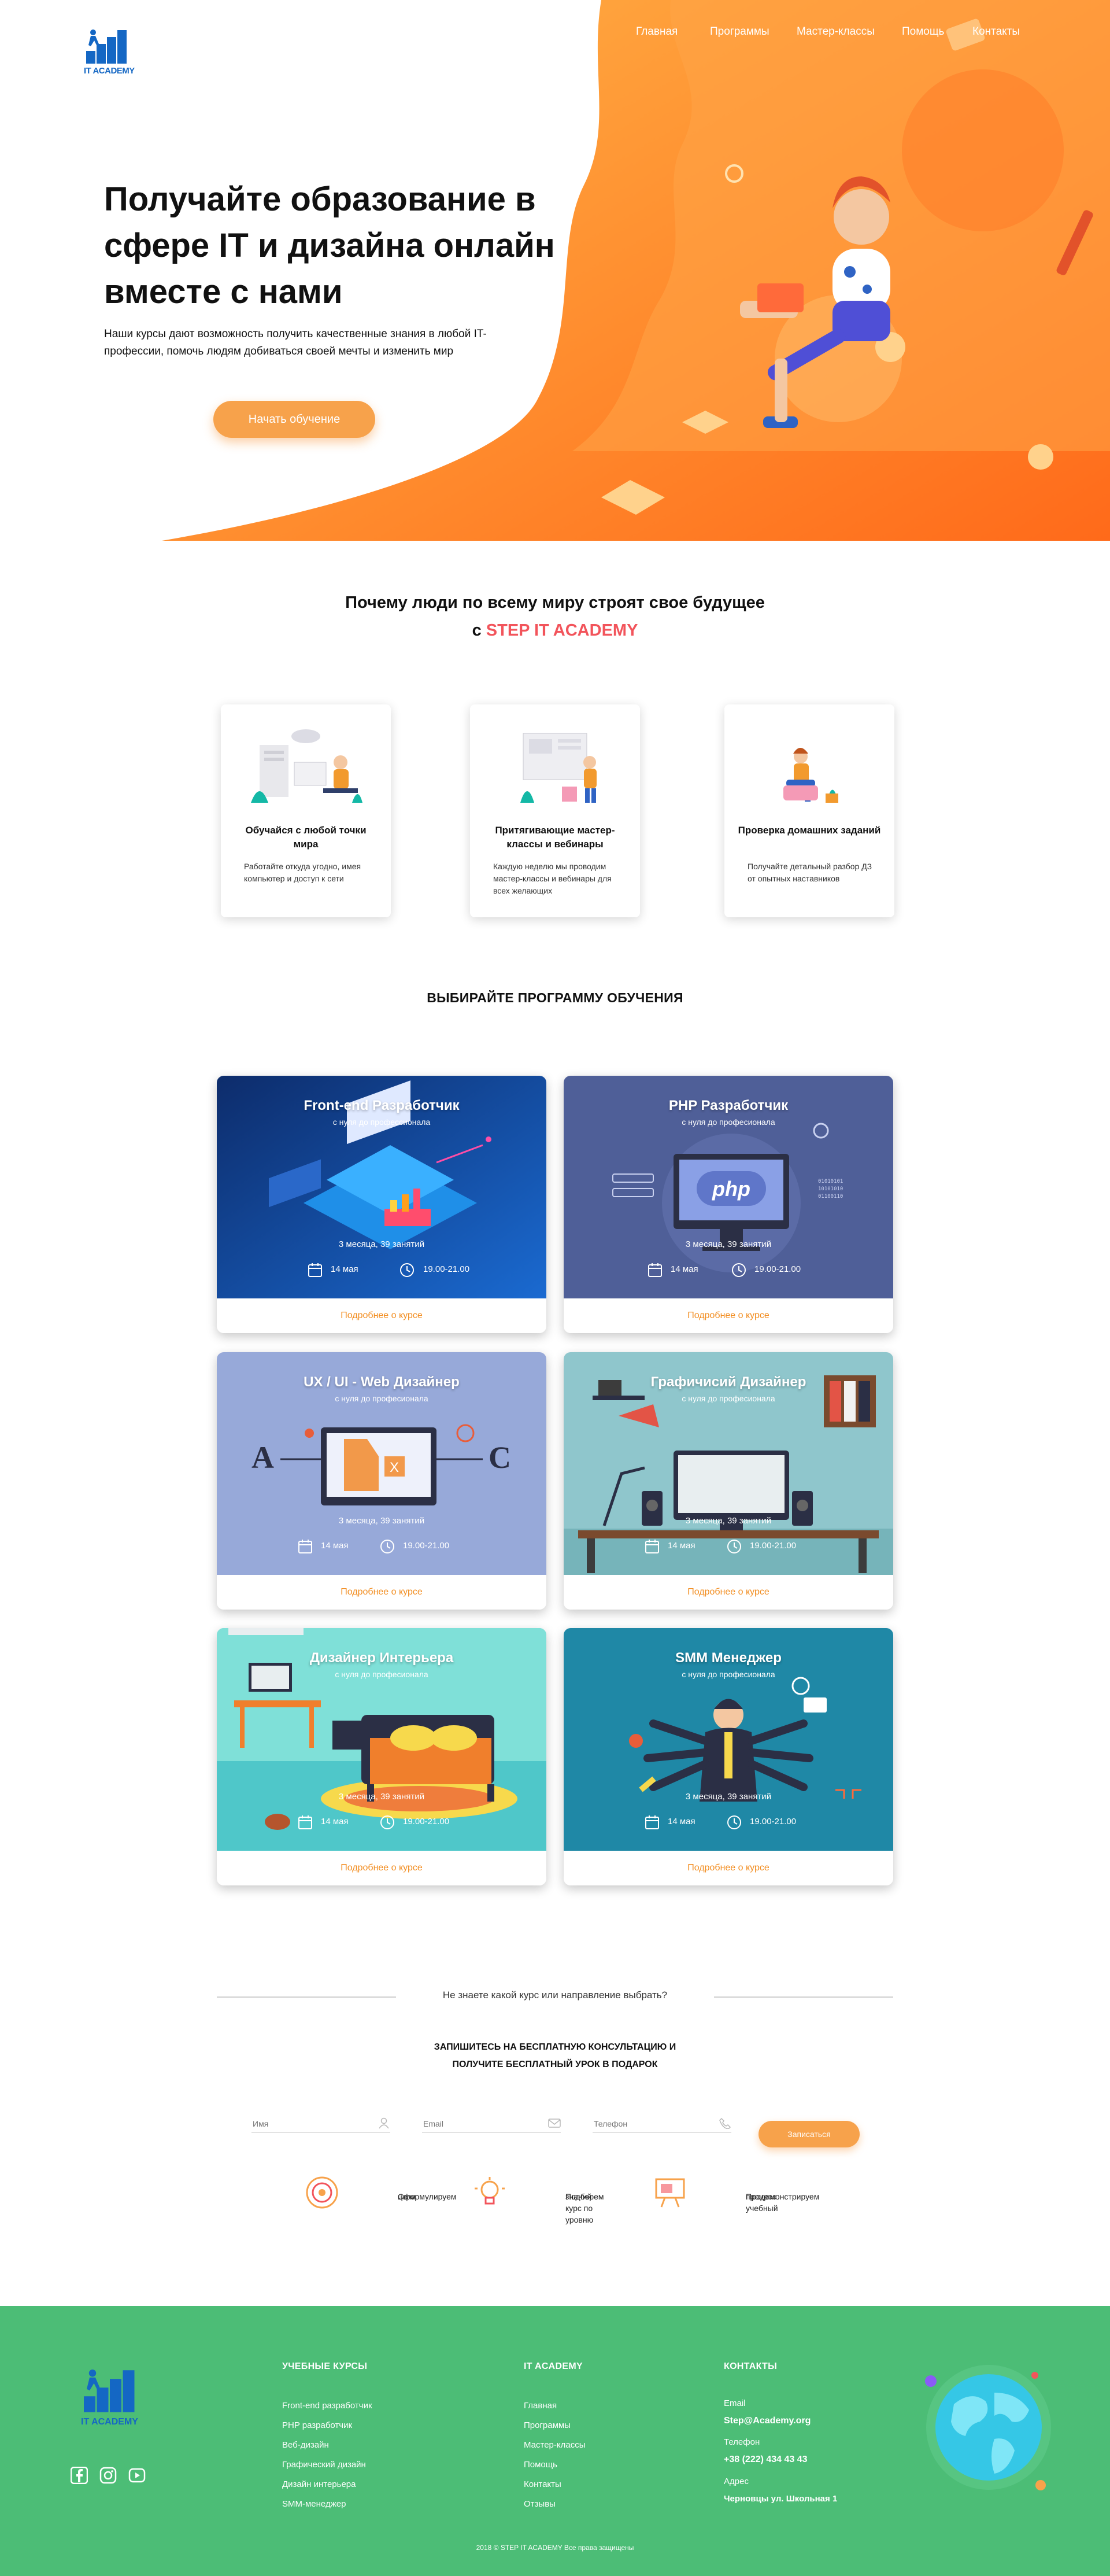 The height and width of the screenshot is (2576, 1110). I want to click on footer-academy-heading: IT ACADEMY, so click(553, 2366).